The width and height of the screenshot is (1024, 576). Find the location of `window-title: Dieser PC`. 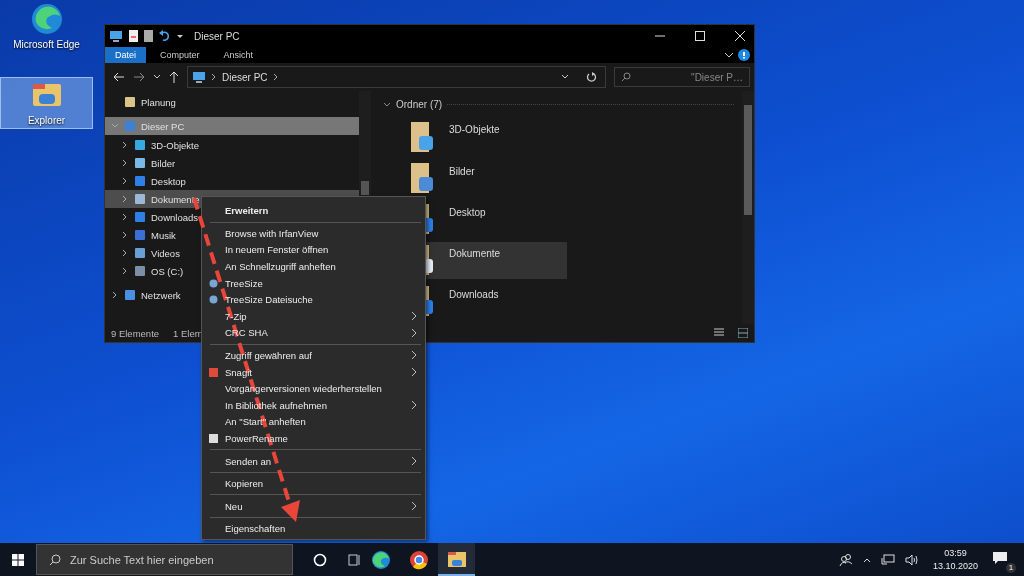

window-title: Dieser PC is located at coordinates (217, 36).